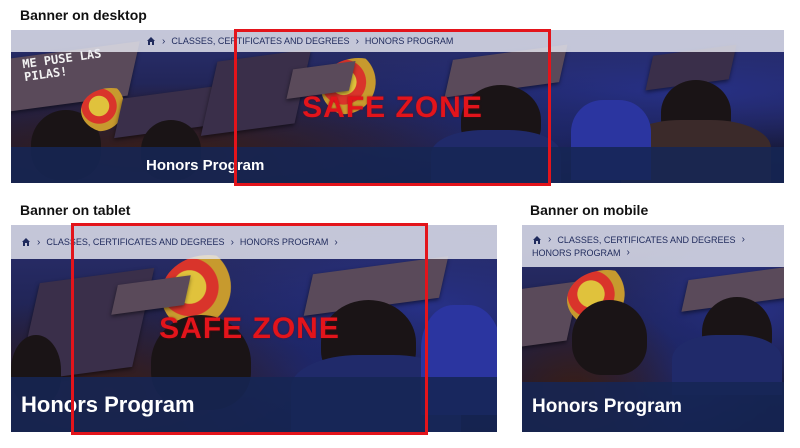 The image size is (800, 448). I want to click on graduate-head, so click(609, 337).